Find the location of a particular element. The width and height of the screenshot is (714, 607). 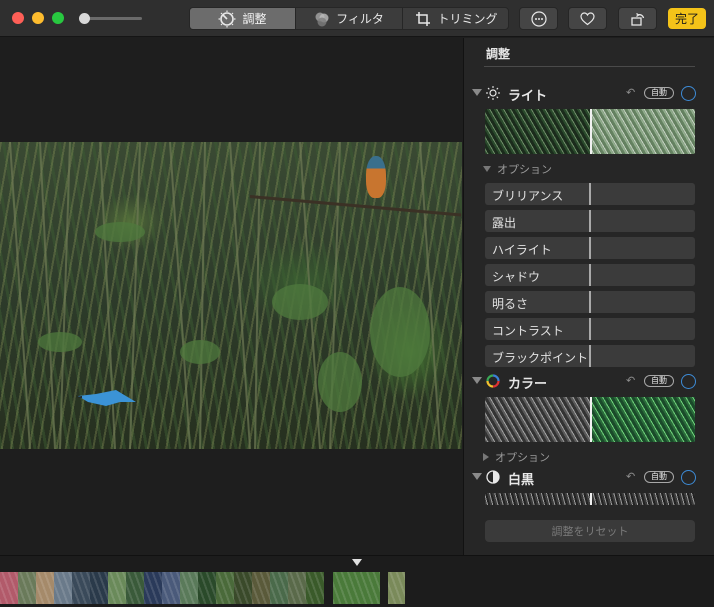

tab-adjust: 調整 is located at coordinates (243, 18).